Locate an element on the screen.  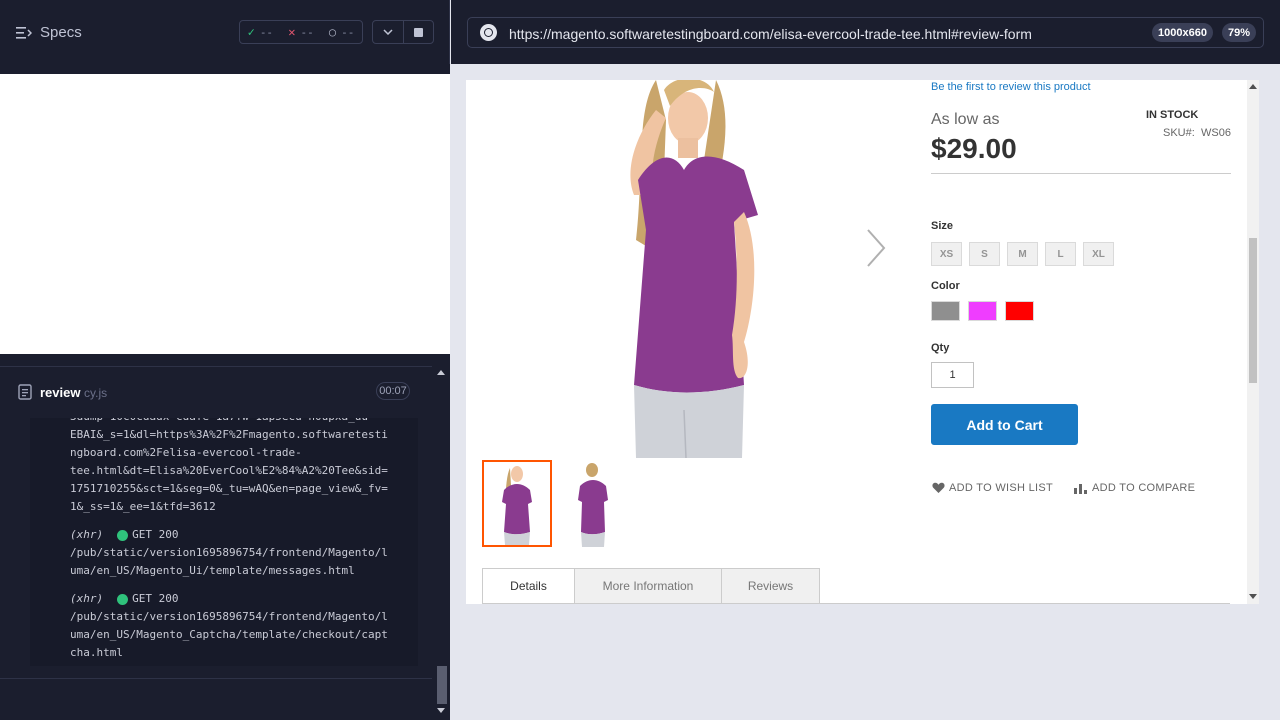
stop-icon is located at coordinates (418, 32).